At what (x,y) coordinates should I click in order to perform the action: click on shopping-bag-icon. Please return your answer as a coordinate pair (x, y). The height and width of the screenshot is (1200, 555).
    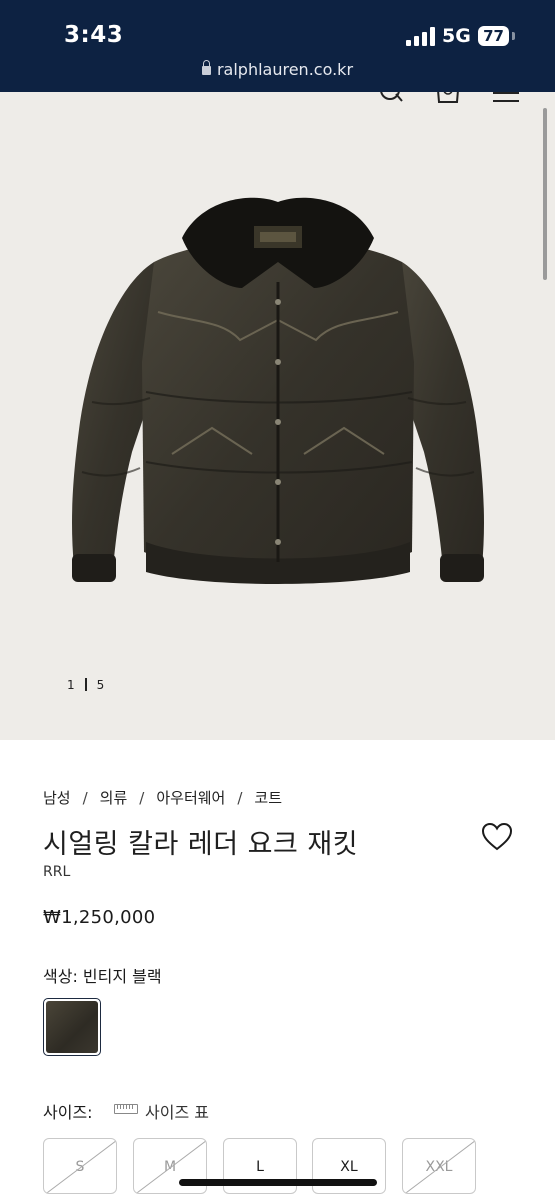
    Looking at the image, I should click on (448, 98).